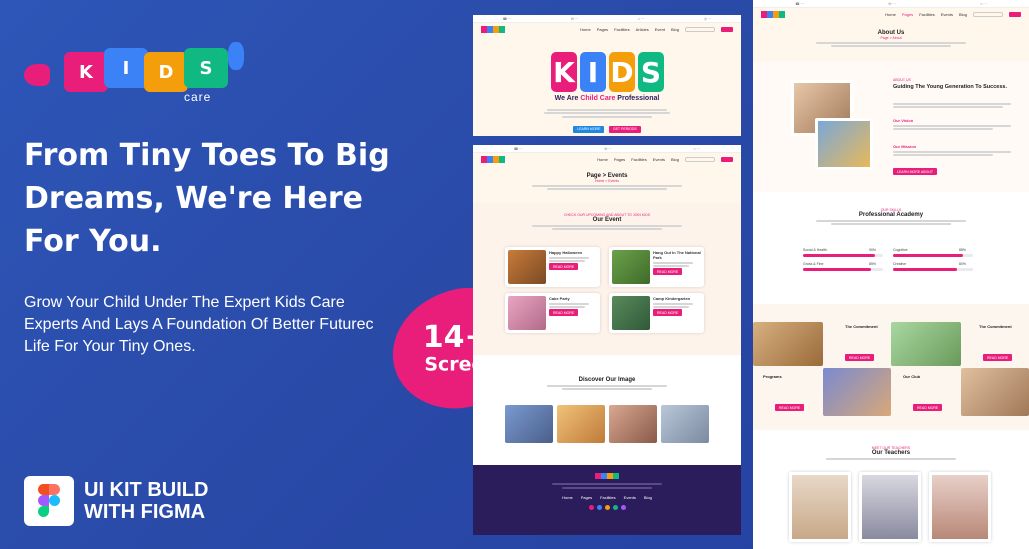 The image size is (1029, 549). I want to click on mini-logo, so click(493, 29).